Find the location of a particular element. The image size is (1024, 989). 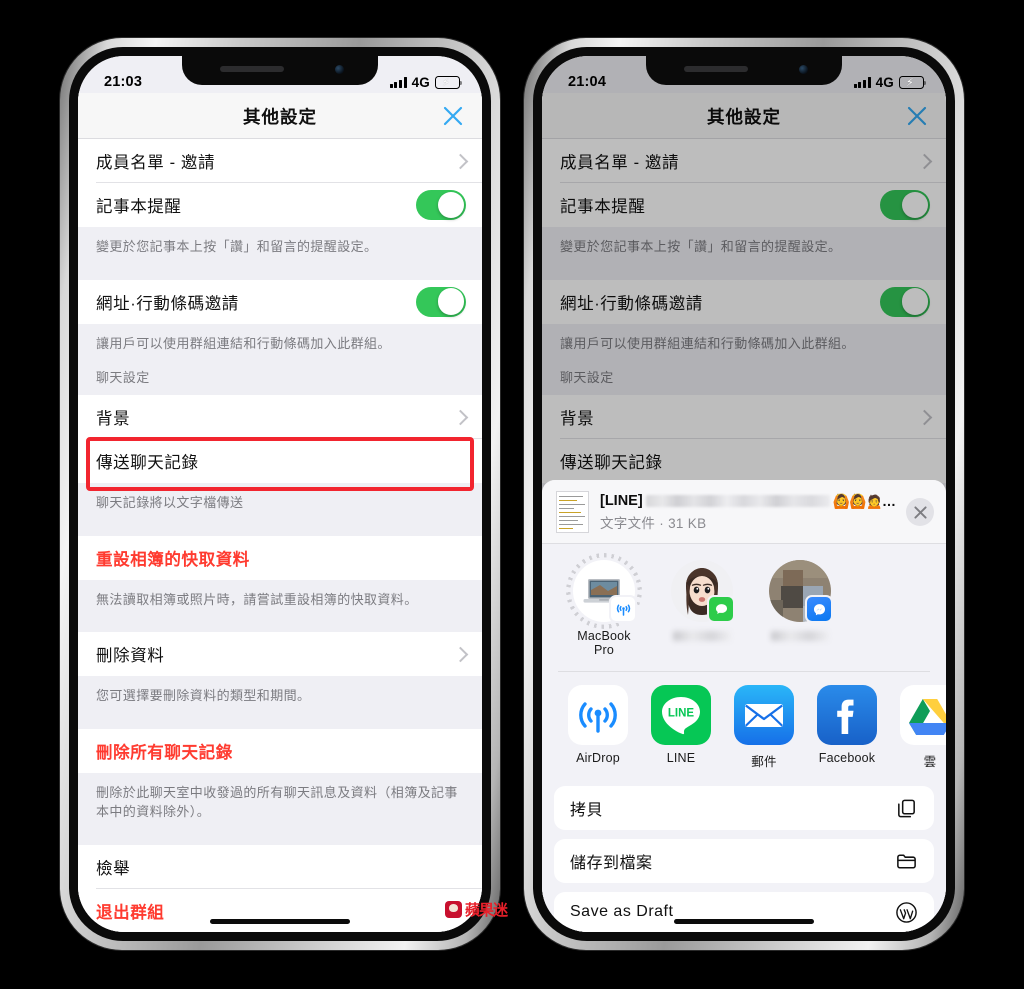

settings-row-label: 刪除所有聊天記錄 is located at coordinates (164, 752).